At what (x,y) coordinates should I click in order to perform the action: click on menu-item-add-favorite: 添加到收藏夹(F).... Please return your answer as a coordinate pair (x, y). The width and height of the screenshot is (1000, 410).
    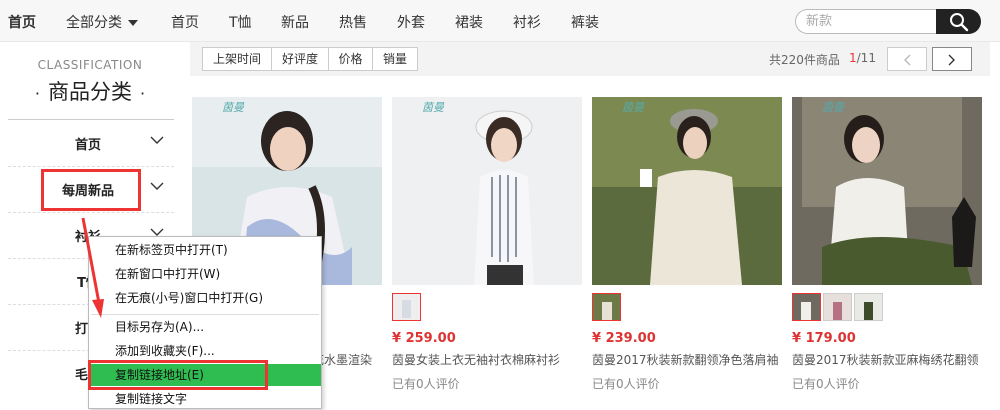
    Looking at the image, I should click on (205, 351).